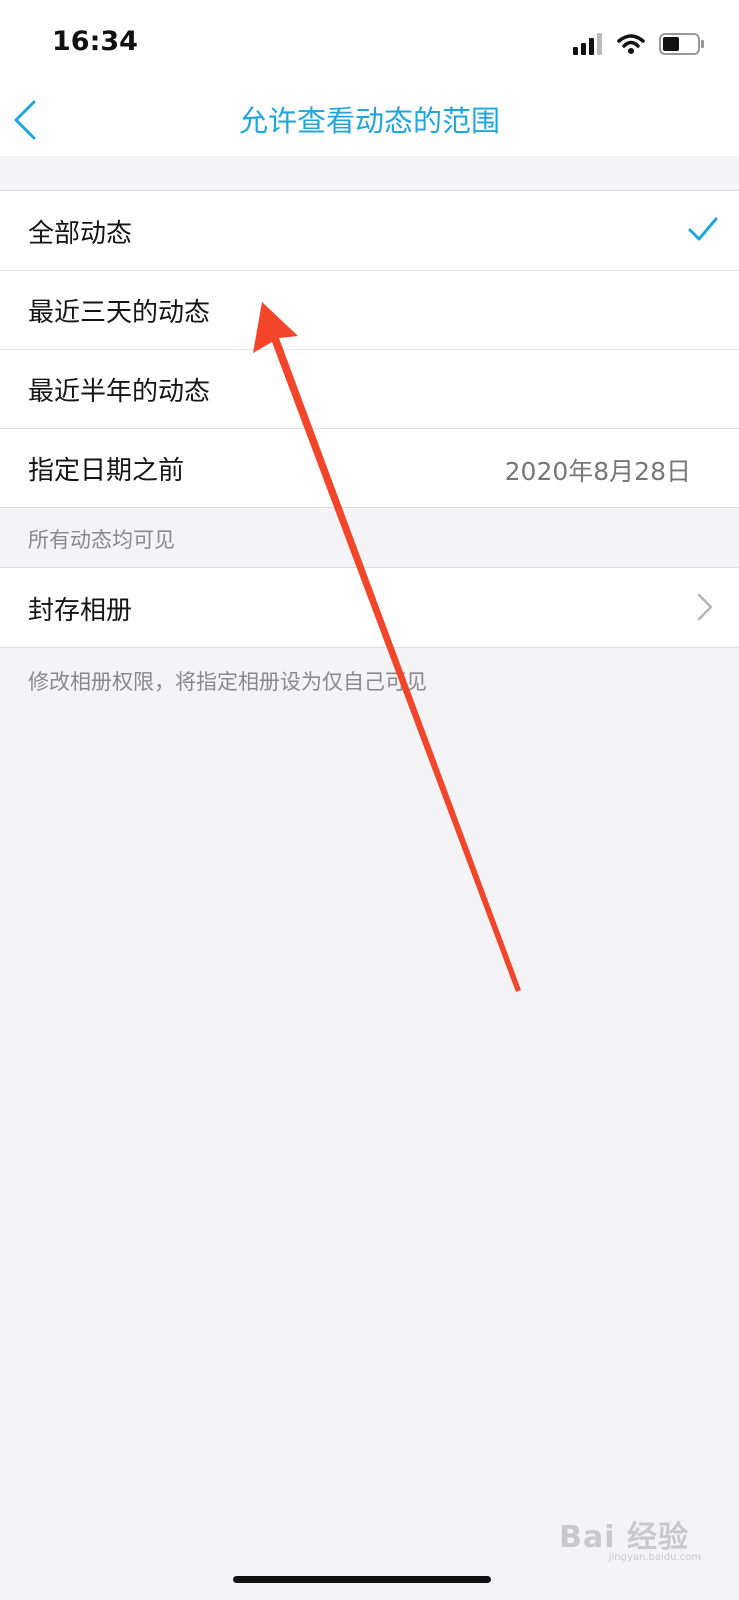  Describe the element at coordinates (654, 1557) in the screenshot. I see `watermark-url: jingyan.baidu.com` at that location.